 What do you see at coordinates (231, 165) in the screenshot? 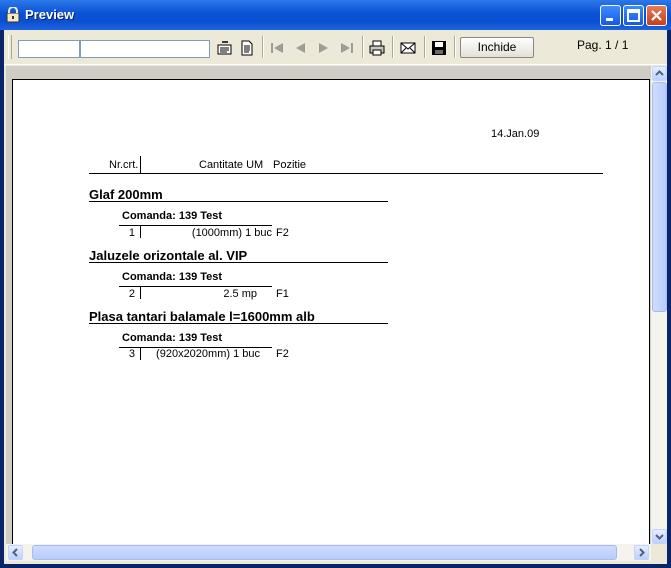
I see `header-qty: Cantitate UM` at bounding box center [231, 165].